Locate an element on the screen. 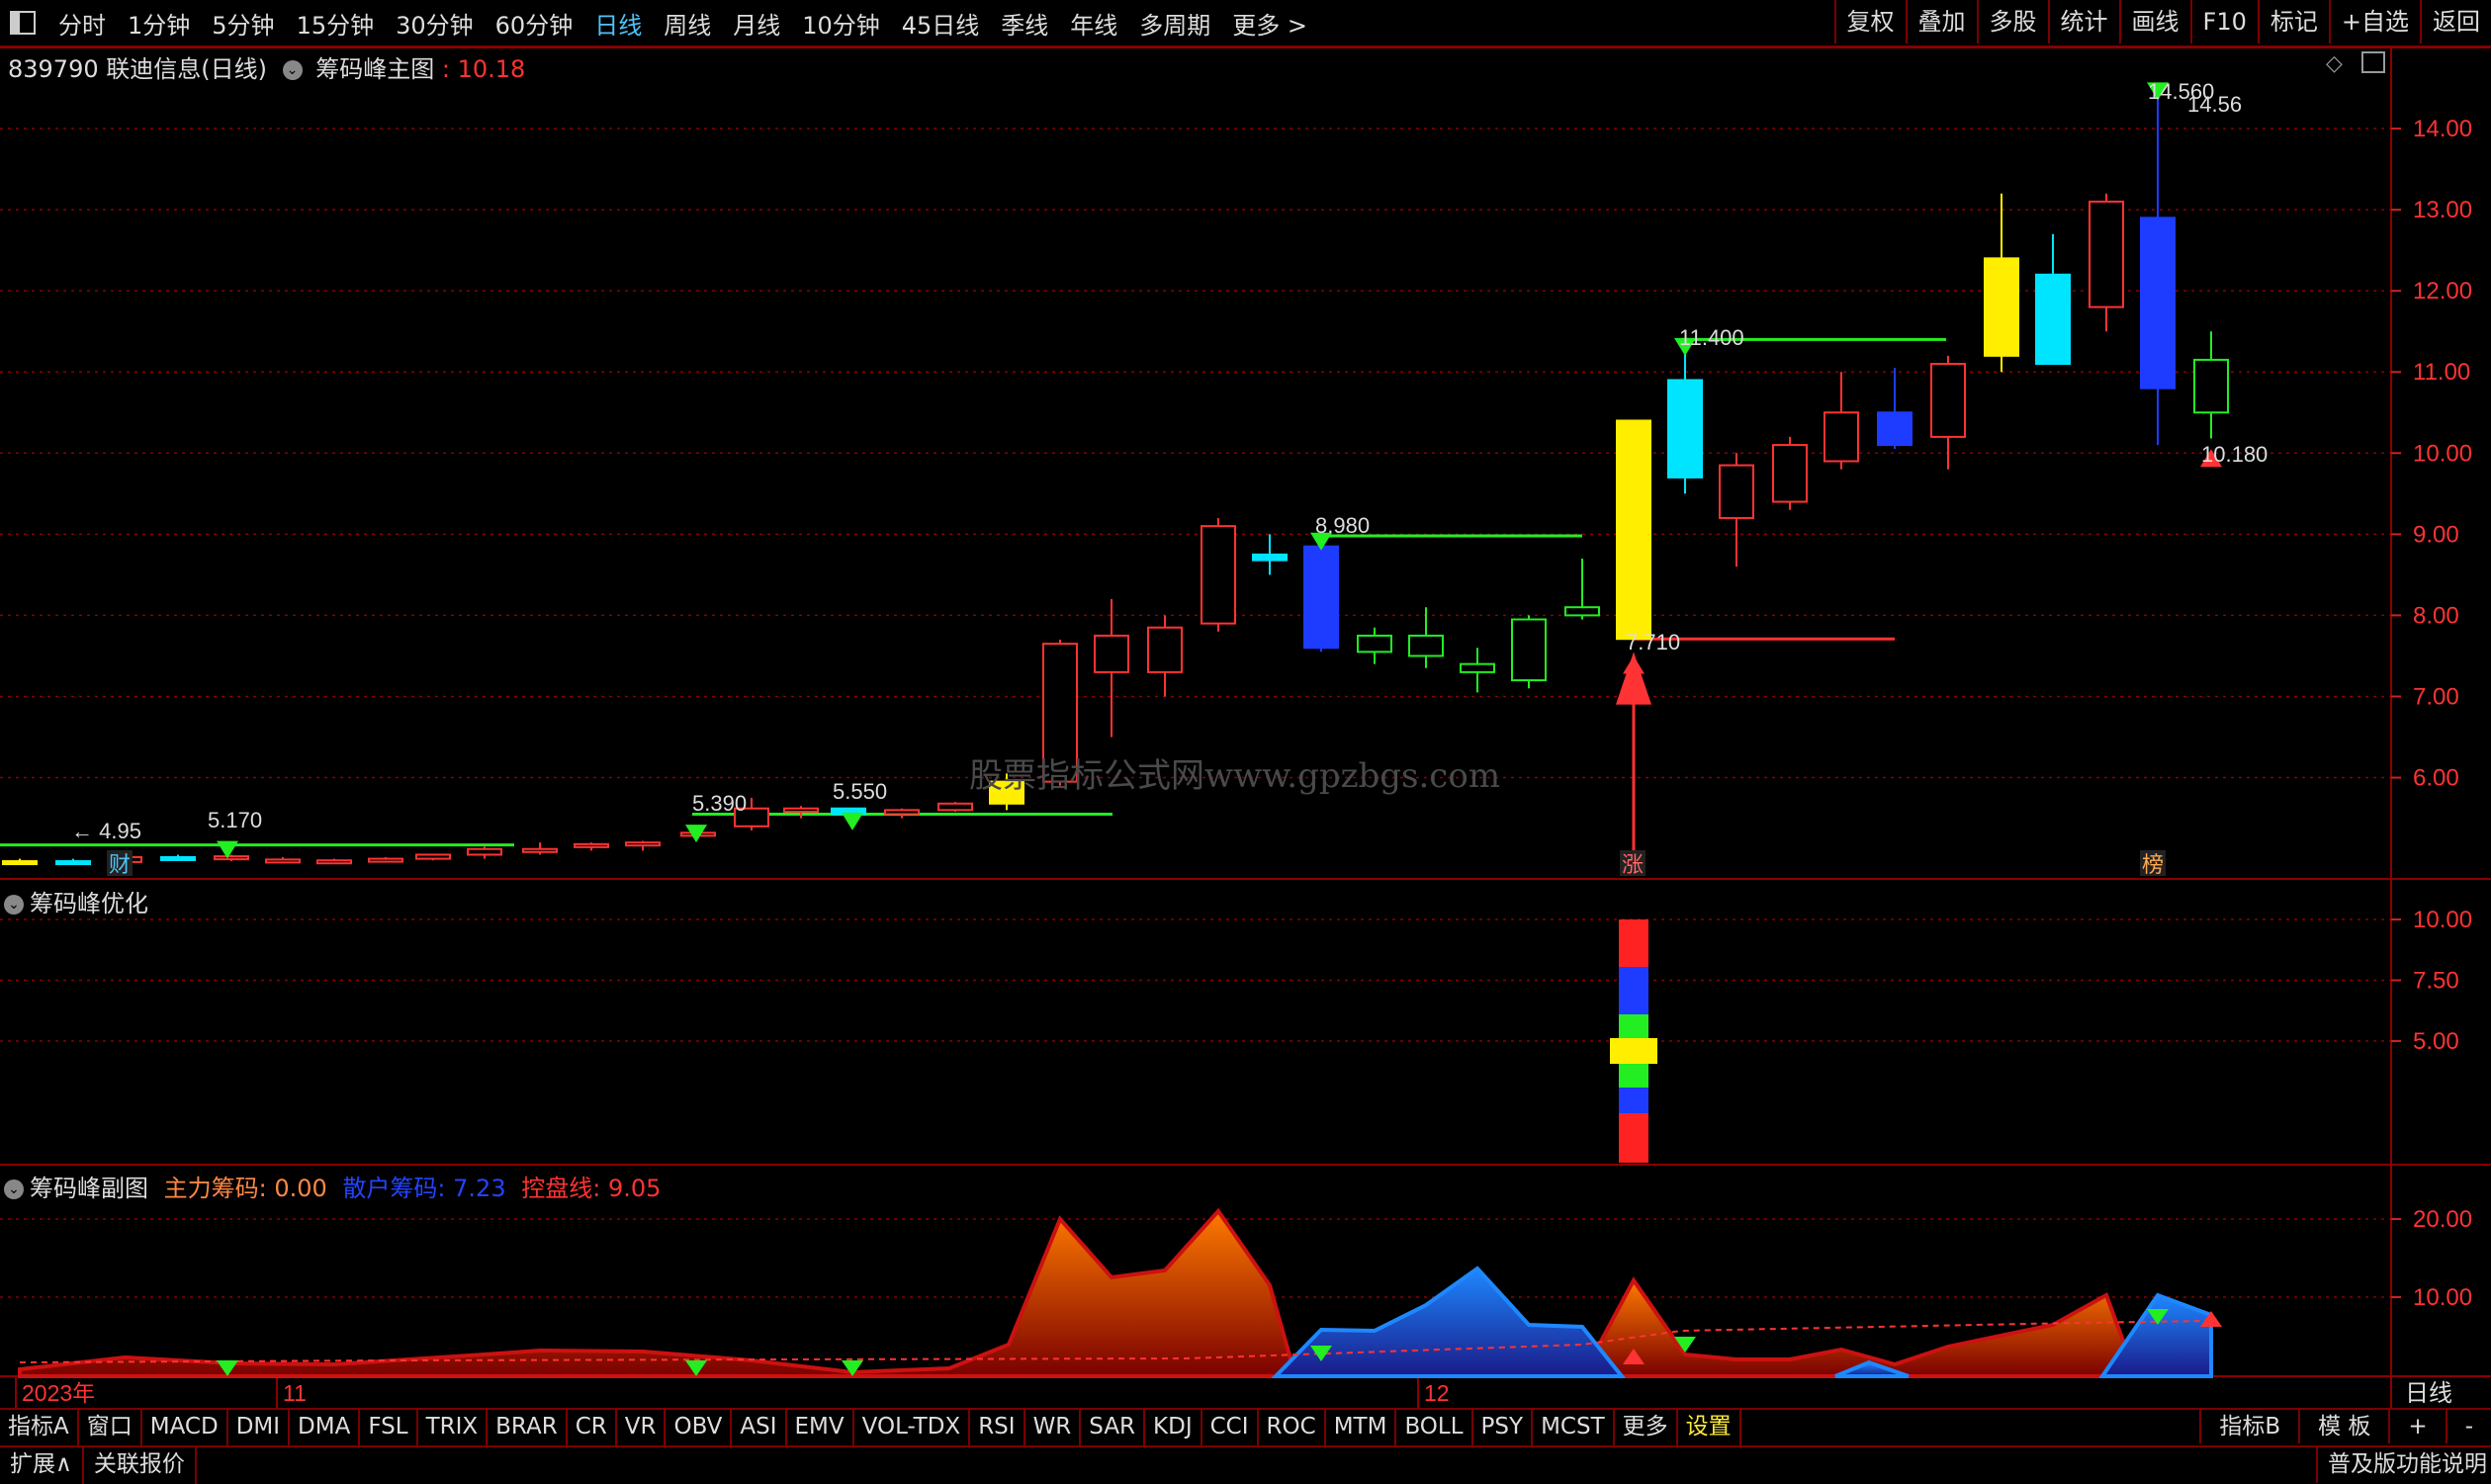  badge-bang: 榜 is located at coordinates (2153, 865).